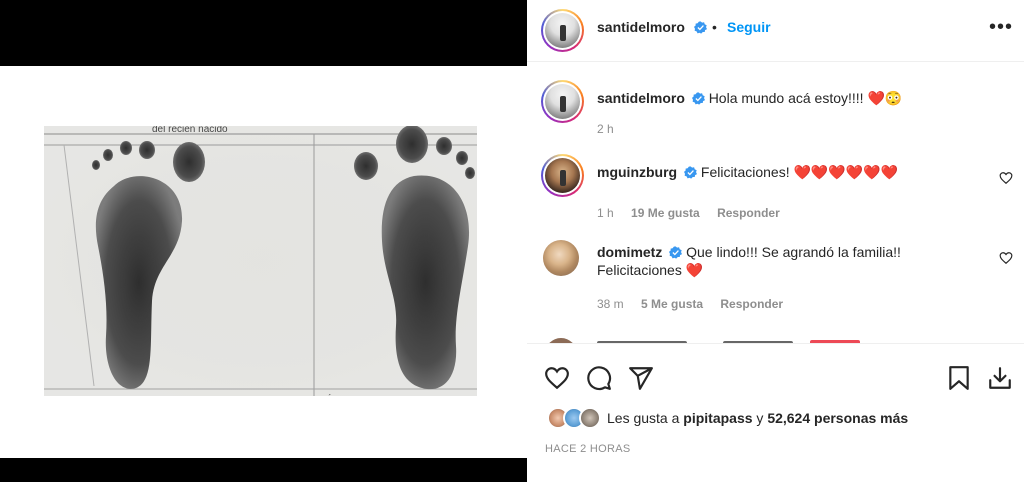 Image resolution: width=1024 pixels, height=482 pixels. What do you see at coordinates (588, 449) in the screenshot?
I see `post-timestamp: HACE 2 HORAS` at bounding box center [588, 449].